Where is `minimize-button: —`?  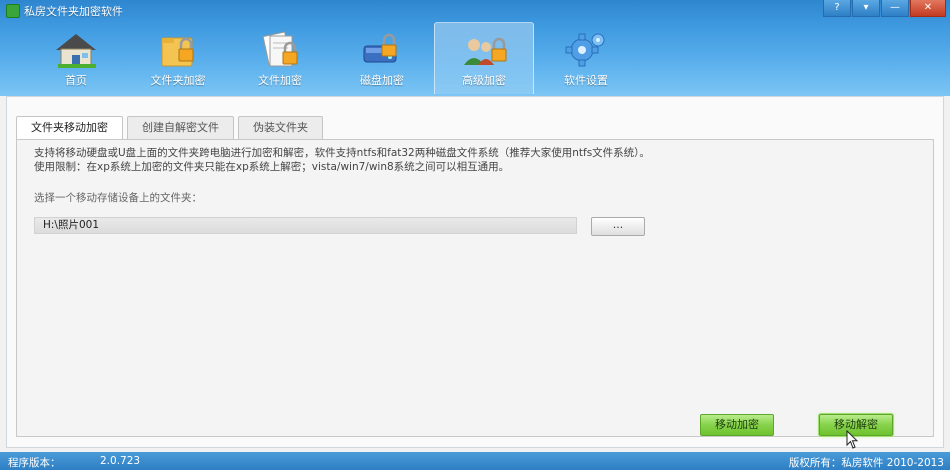 minimize-button: — is located at coordinates (895, 8).